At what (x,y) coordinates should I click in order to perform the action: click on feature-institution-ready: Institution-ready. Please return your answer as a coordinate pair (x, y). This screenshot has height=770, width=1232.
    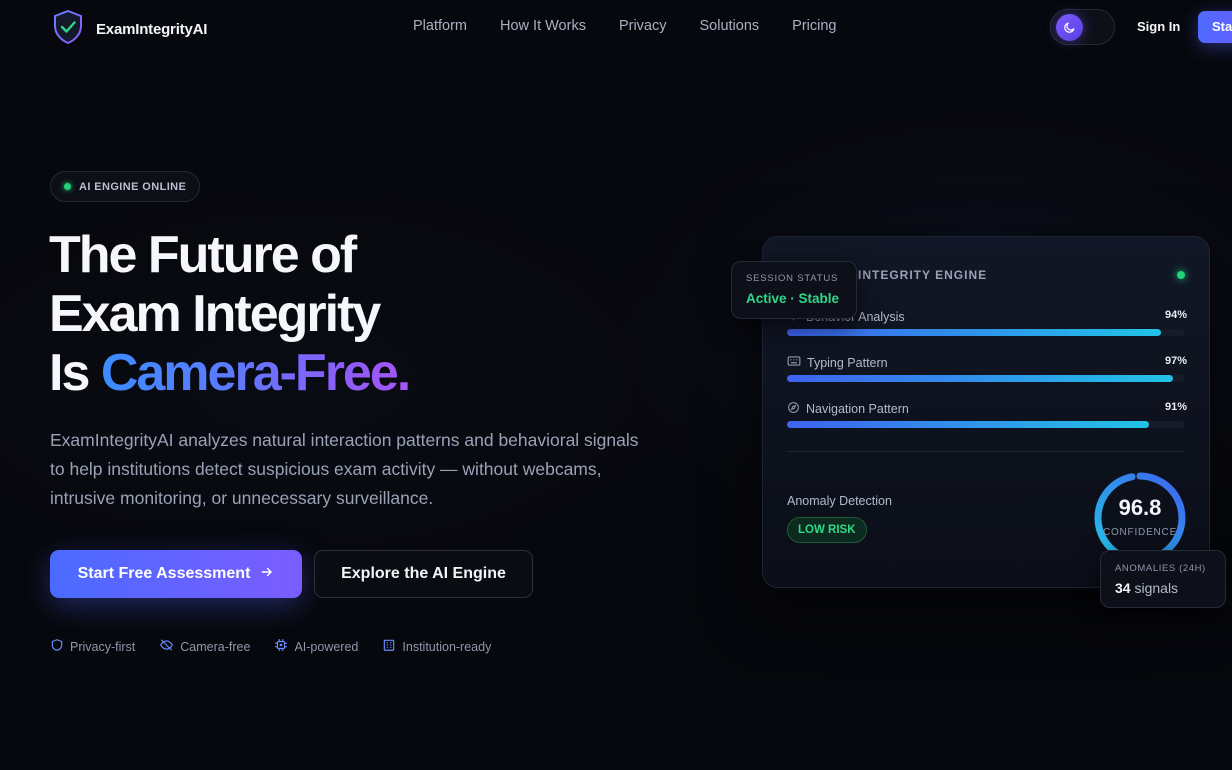
    Looking at the image, I should click on (436, 646).